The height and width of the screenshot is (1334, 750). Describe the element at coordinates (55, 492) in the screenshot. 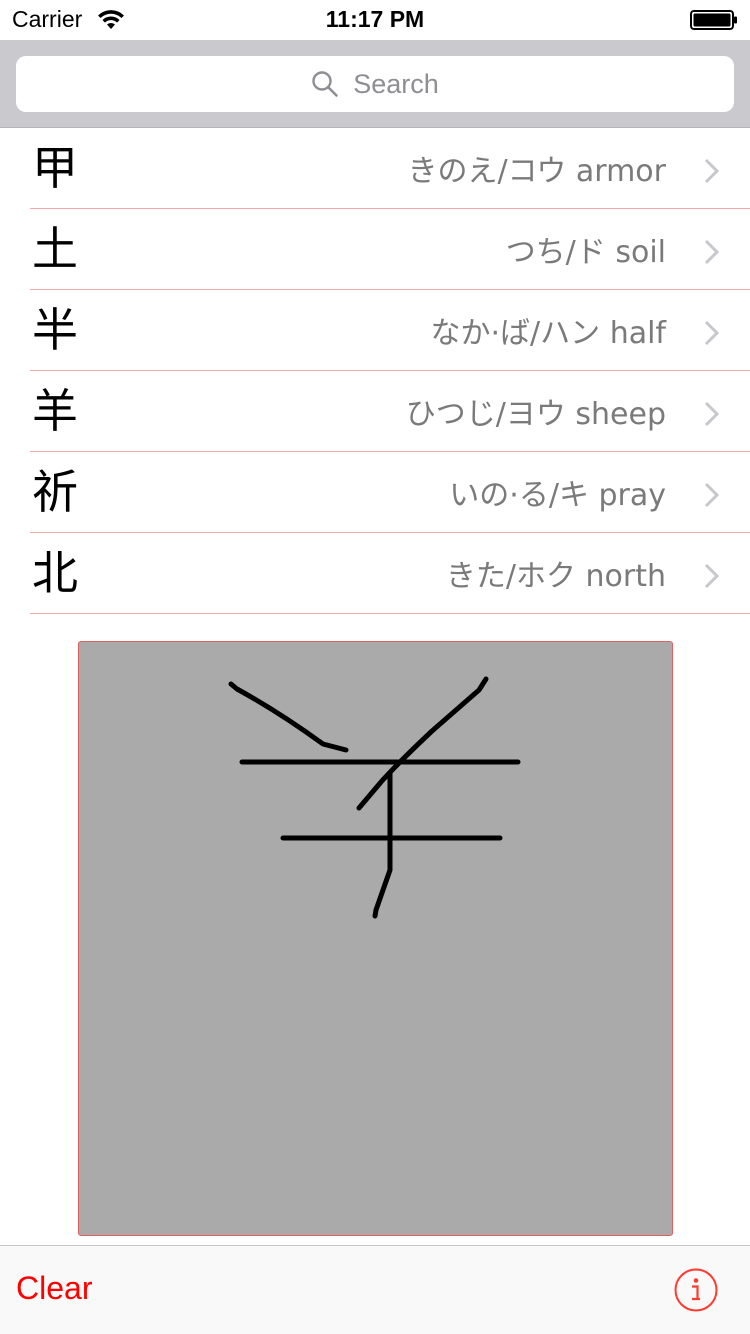

I see `kanji-character: 祈` at that location.